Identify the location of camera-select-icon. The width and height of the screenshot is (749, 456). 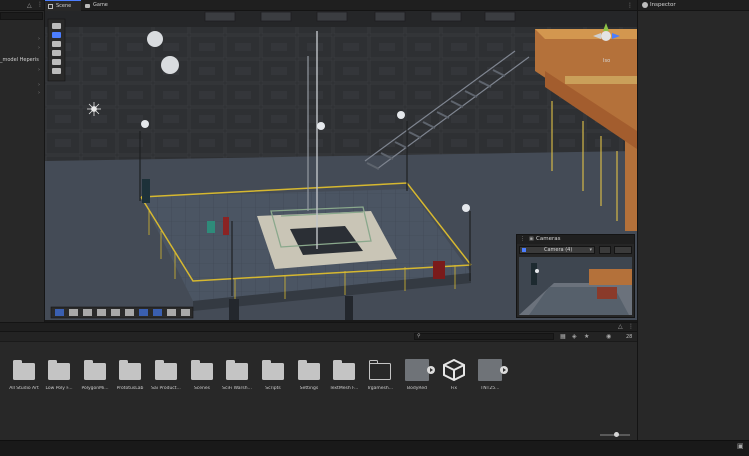
(524, 250).